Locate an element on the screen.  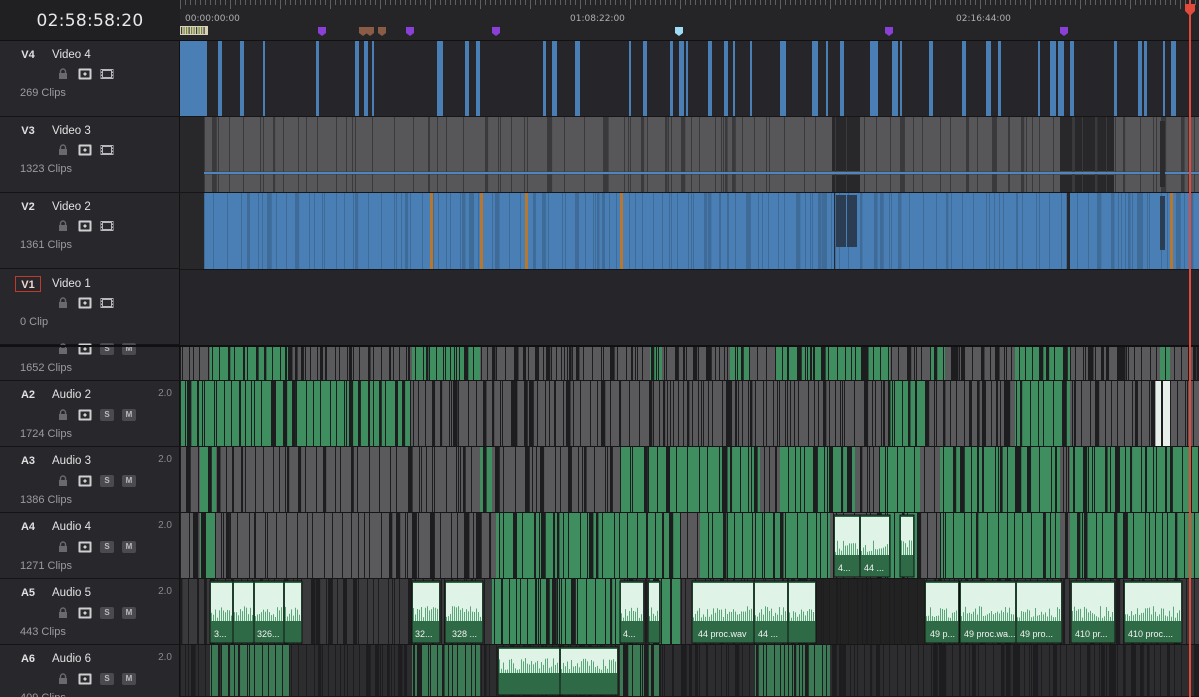
video-audio-divider is located at coordinates (599, 346).